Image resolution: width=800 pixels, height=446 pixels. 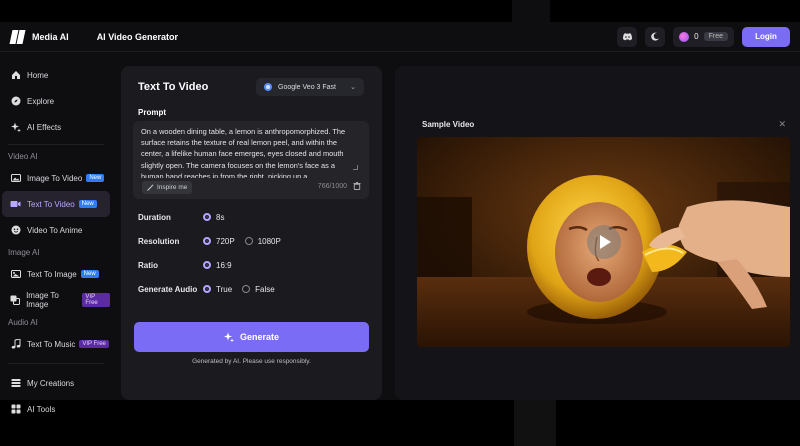 I want to click on resolution-option-1080p: 1080P, so click(x=262, y=241).